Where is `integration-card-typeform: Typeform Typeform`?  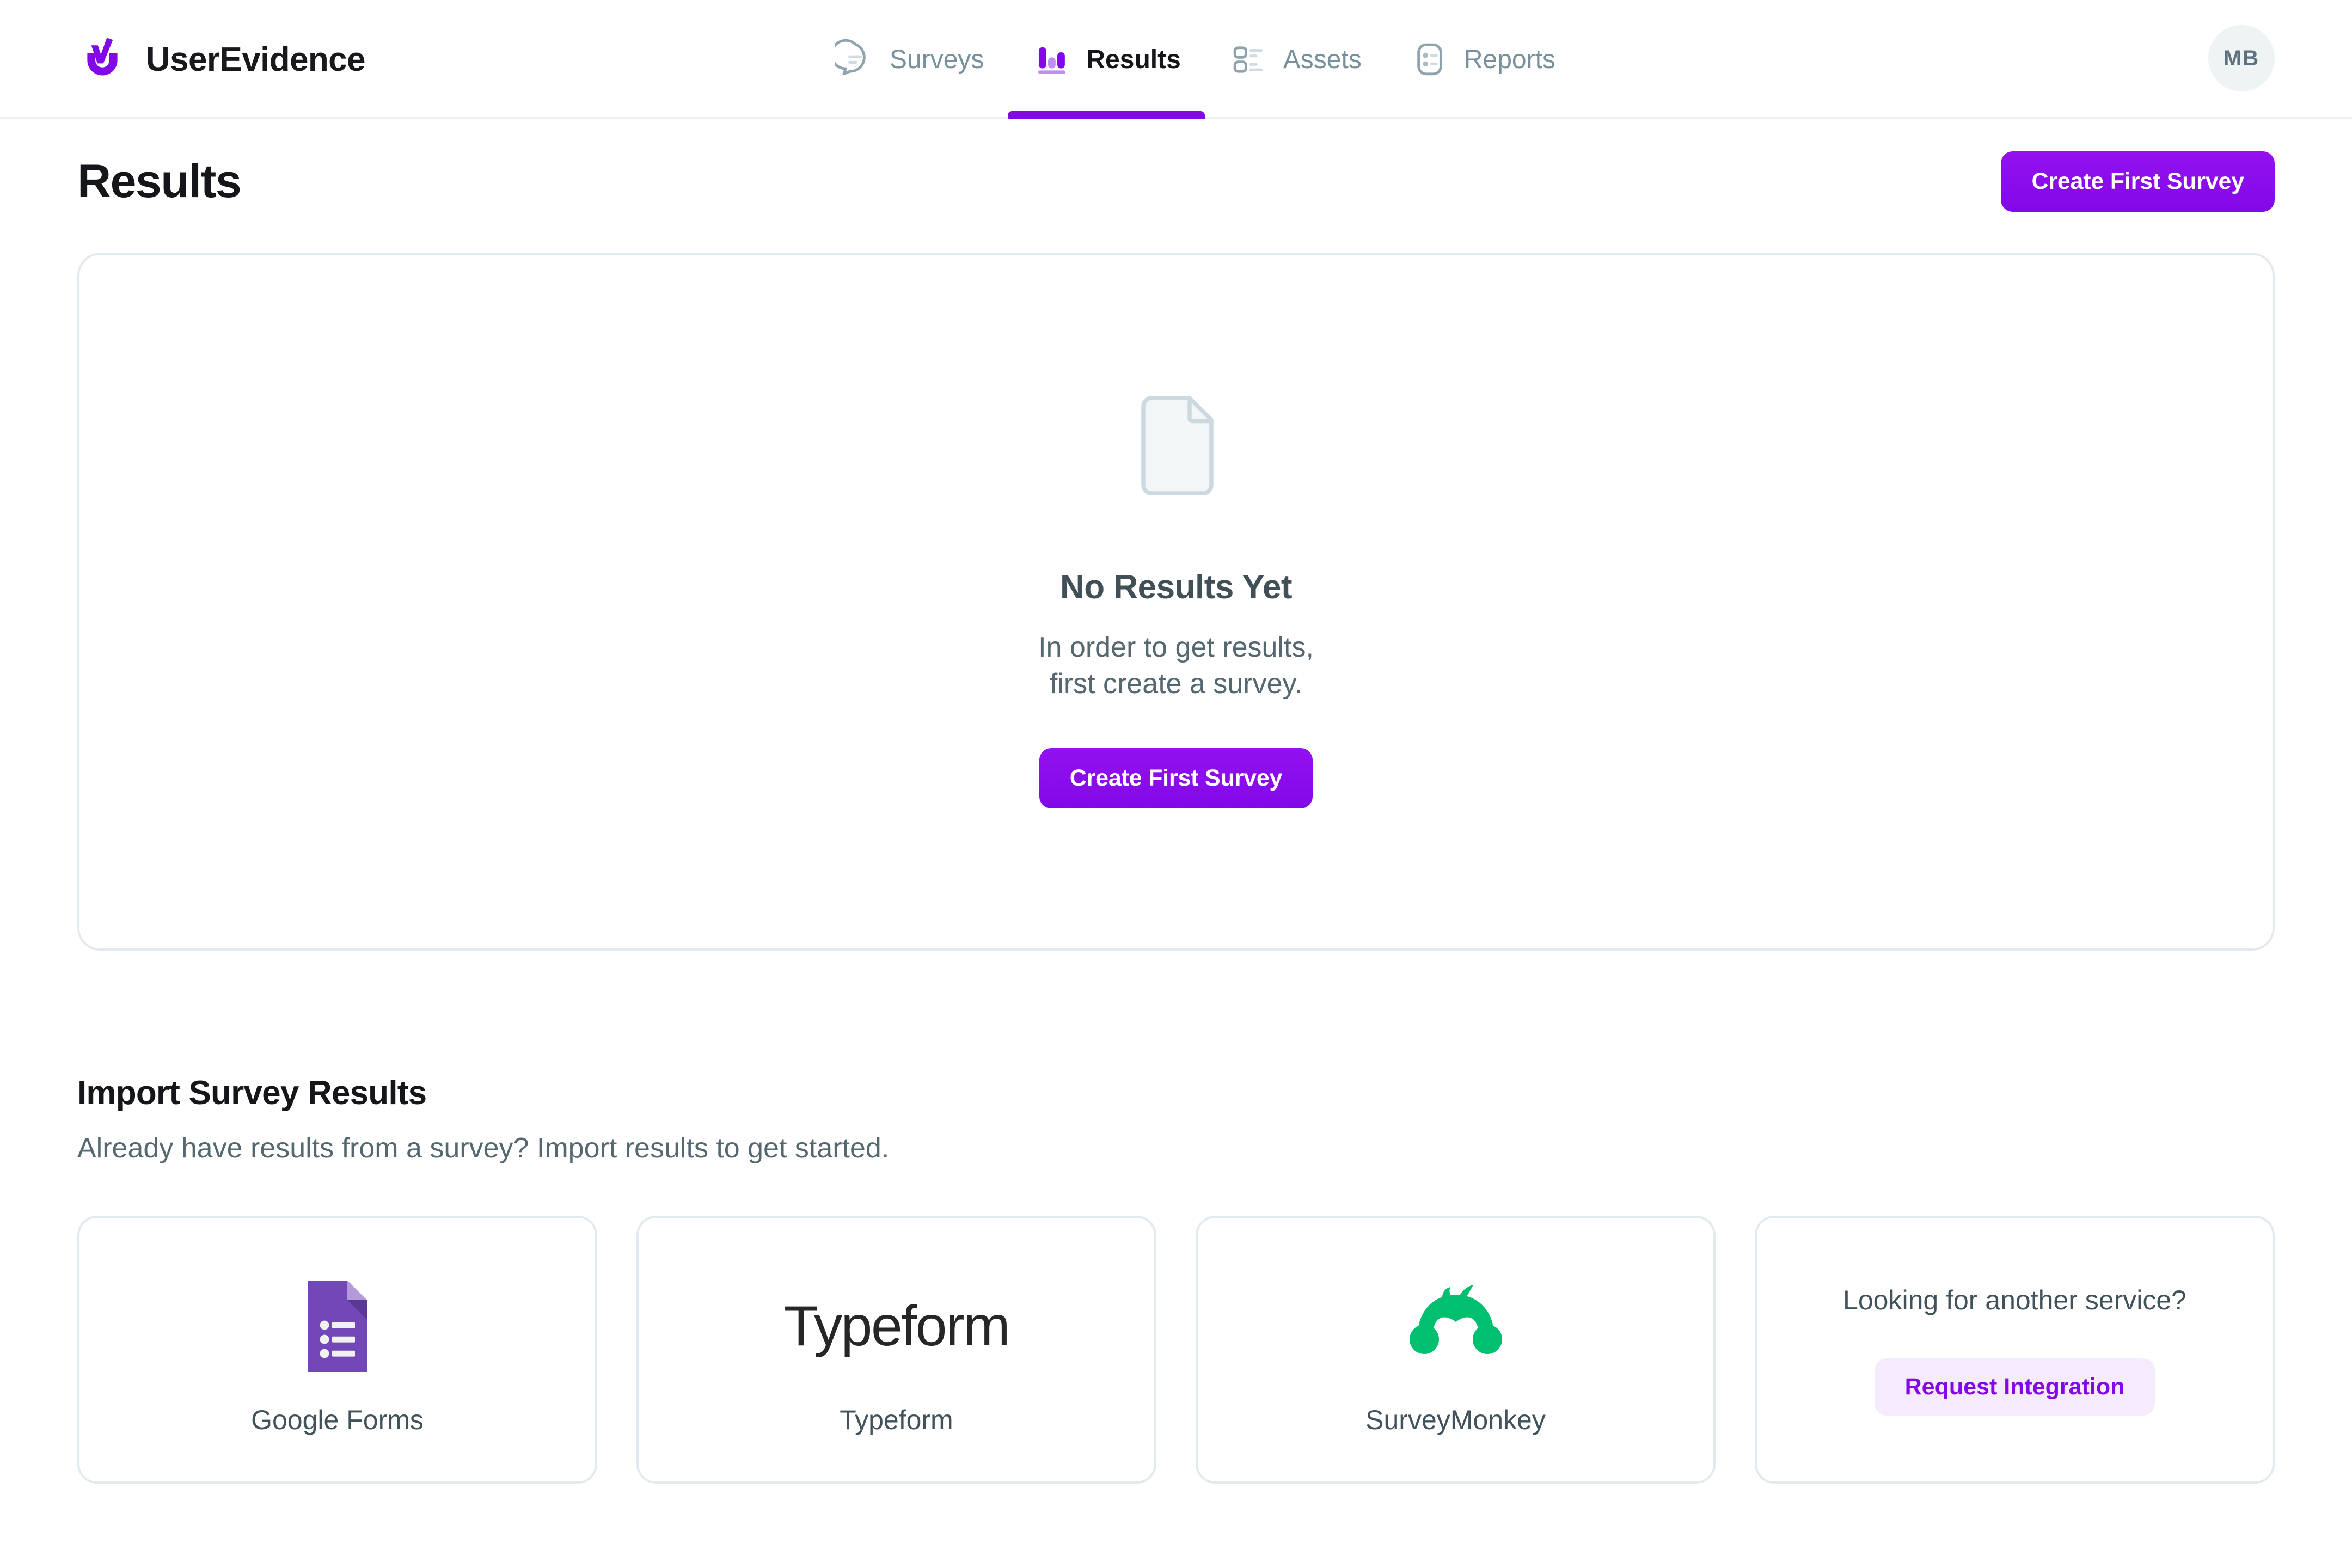
integration-card-typeform: Typeform Typeform is located at coordinates (896, 1350).